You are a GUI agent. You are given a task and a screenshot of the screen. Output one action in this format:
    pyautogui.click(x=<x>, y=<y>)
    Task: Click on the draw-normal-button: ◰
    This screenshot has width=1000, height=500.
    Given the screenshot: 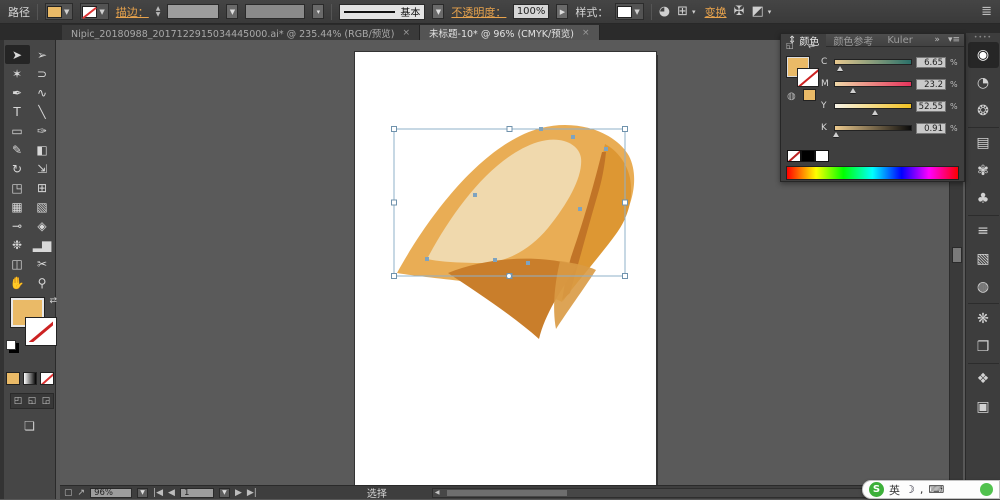 What is the action you would take?
    pyautogui.click(x=18, y=401)
    